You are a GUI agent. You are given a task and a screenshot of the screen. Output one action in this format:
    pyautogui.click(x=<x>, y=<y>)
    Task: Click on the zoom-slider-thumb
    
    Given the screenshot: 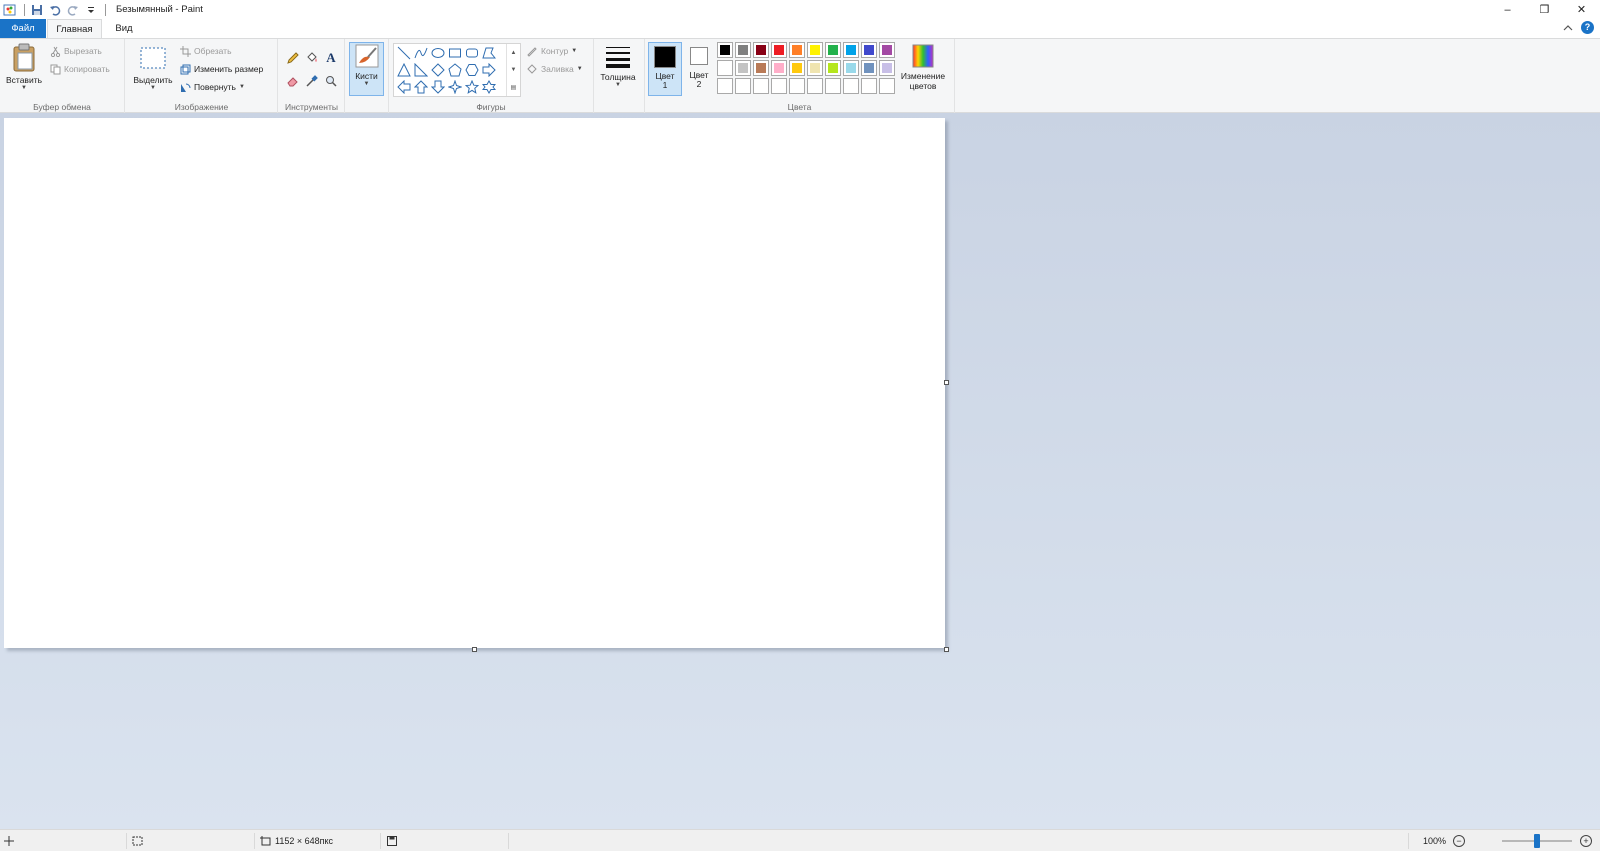 What is the action you would take?
    pyautogui.click(x=1537, y=841)
    